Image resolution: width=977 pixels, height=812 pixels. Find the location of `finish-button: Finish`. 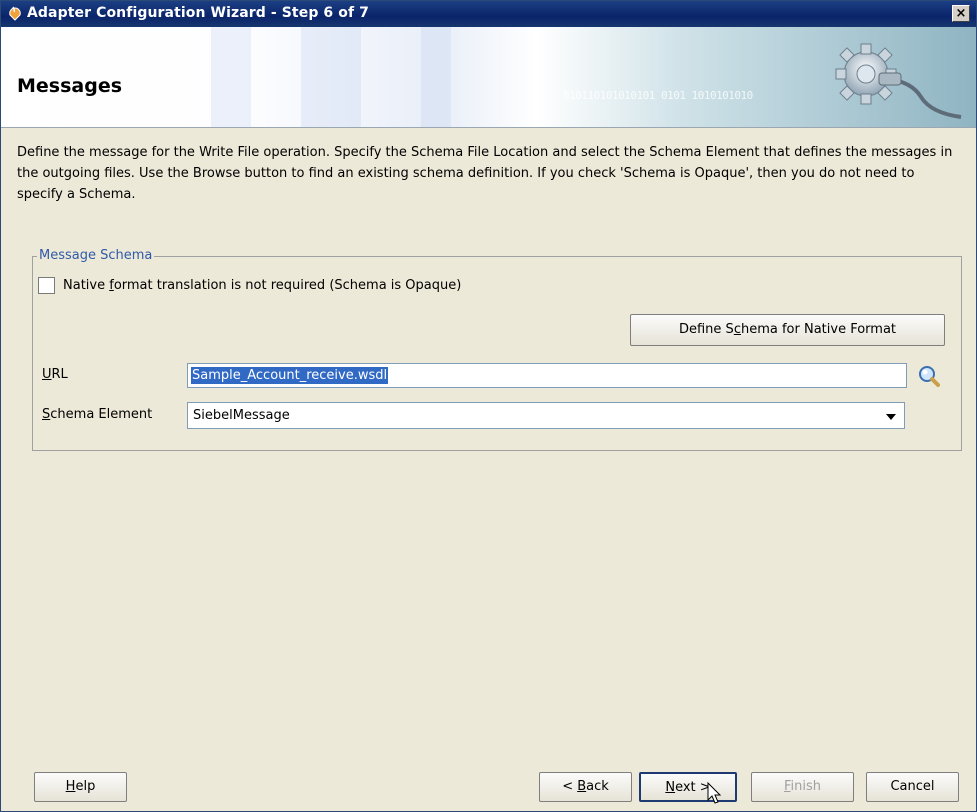

finish-button: Finish is located at coordinates (802, 787).